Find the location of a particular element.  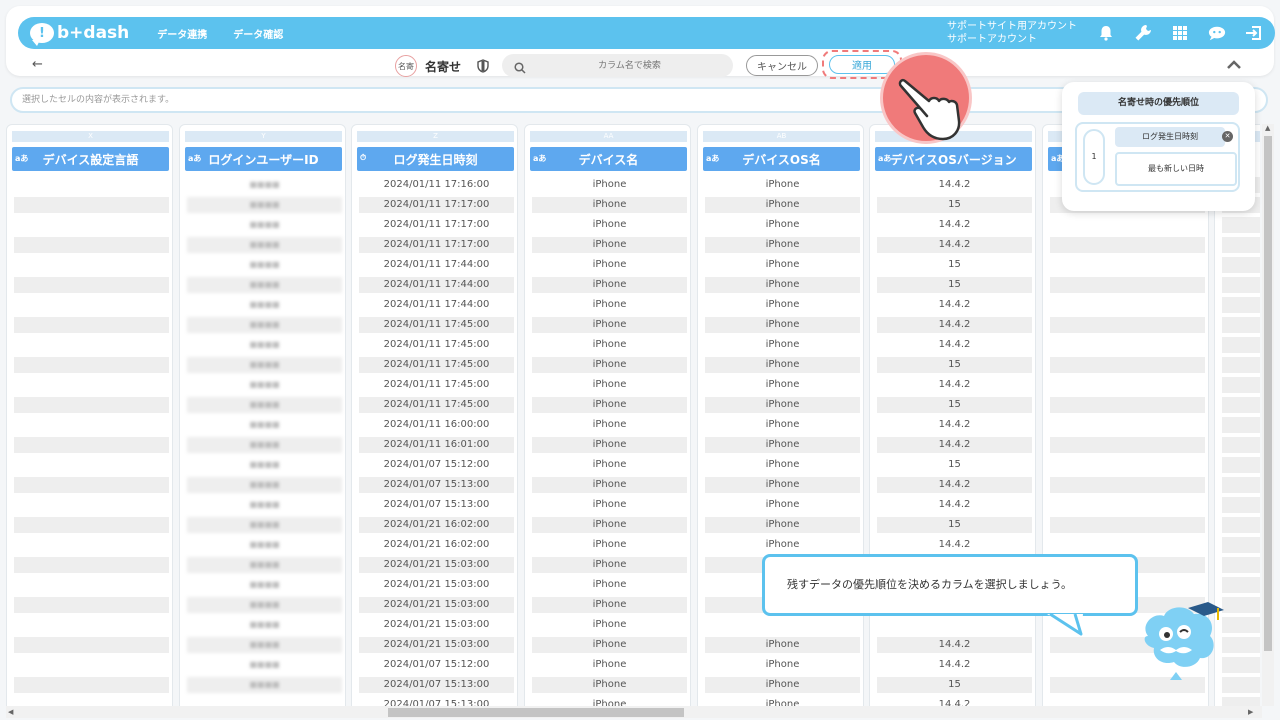

priority-mode: 最も新しい日時 is located at coordinates (1176, 169).